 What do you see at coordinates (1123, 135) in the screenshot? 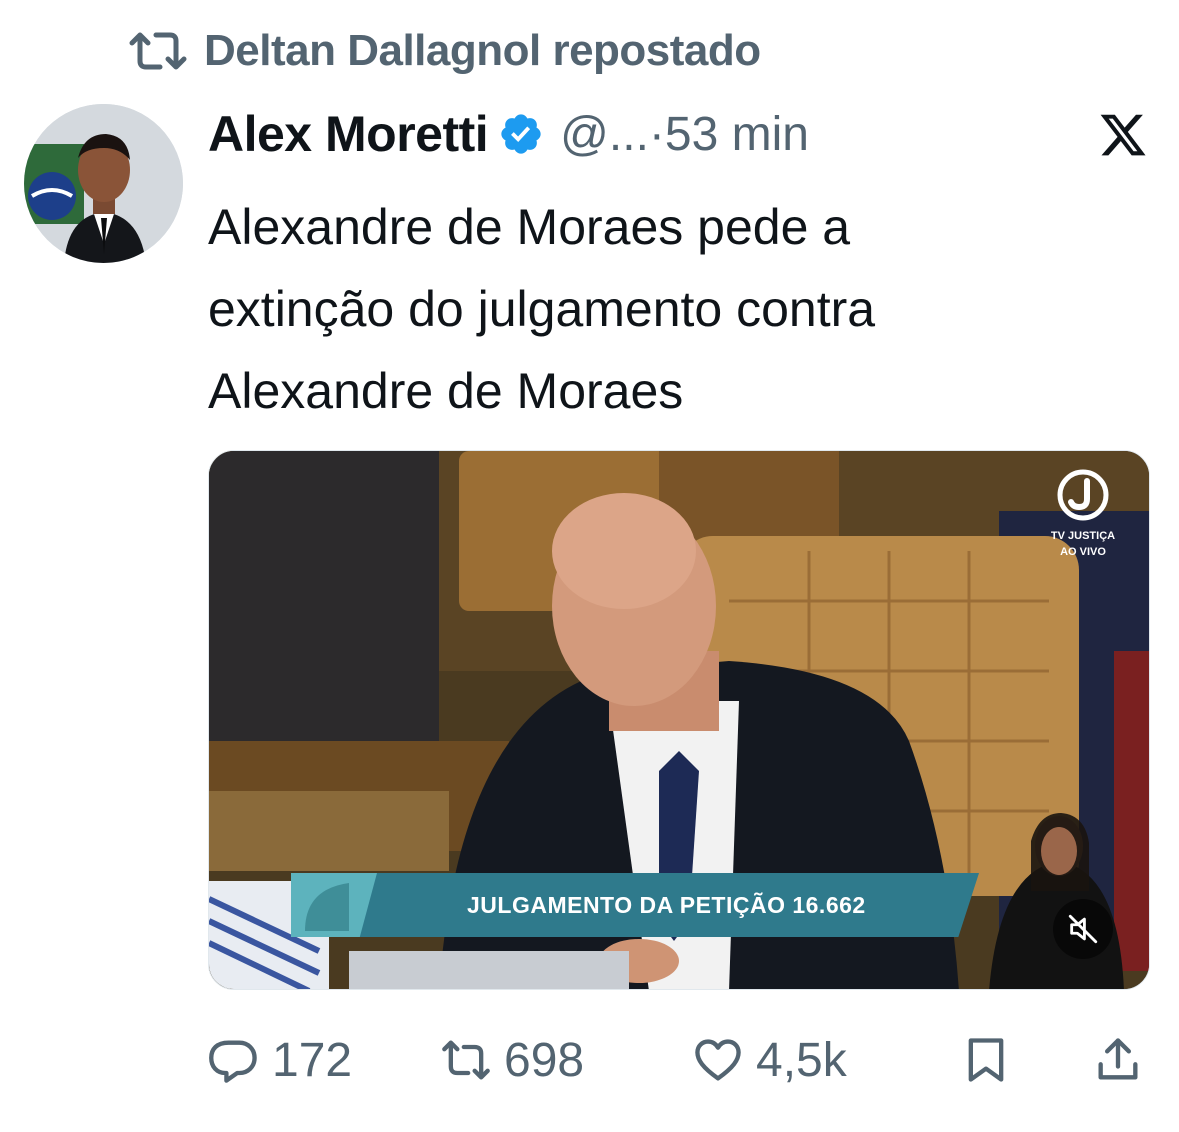
I see `x-logo-icon` at bounding box center [1123, 135].